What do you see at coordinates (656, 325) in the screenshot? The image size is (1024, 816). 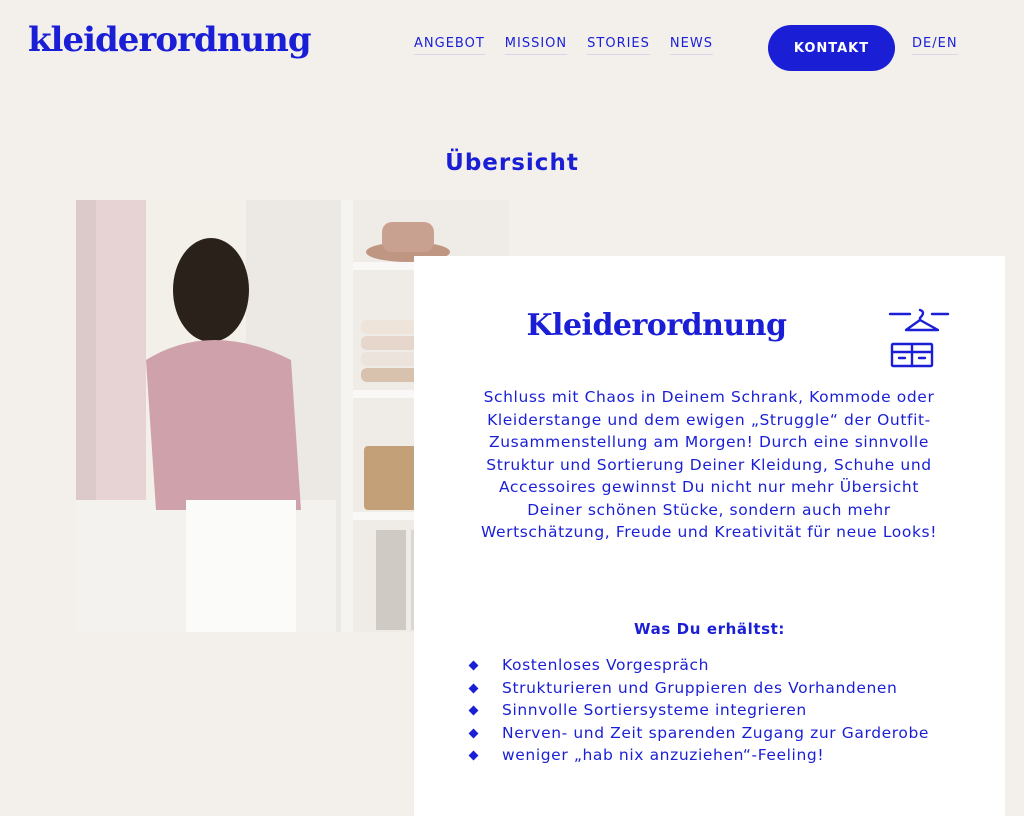 I see `card-title: Kleiderordnung` at bounding box center [656, 325].